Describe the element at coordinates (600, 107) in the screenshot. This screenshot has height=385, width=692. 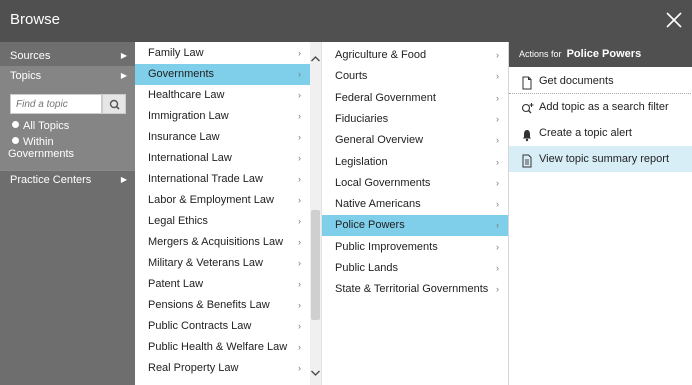
I see `add-search-filter-action: Add topic as a search filter` at that location.